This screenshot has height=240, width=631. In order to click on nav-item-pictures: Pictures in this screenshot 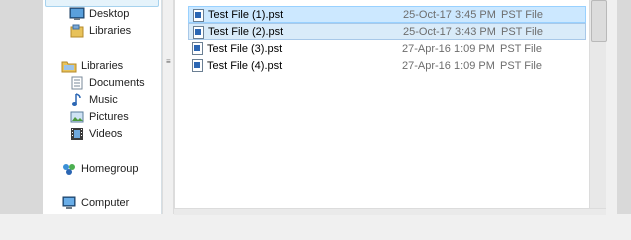, I will do `click(102, 116)`.